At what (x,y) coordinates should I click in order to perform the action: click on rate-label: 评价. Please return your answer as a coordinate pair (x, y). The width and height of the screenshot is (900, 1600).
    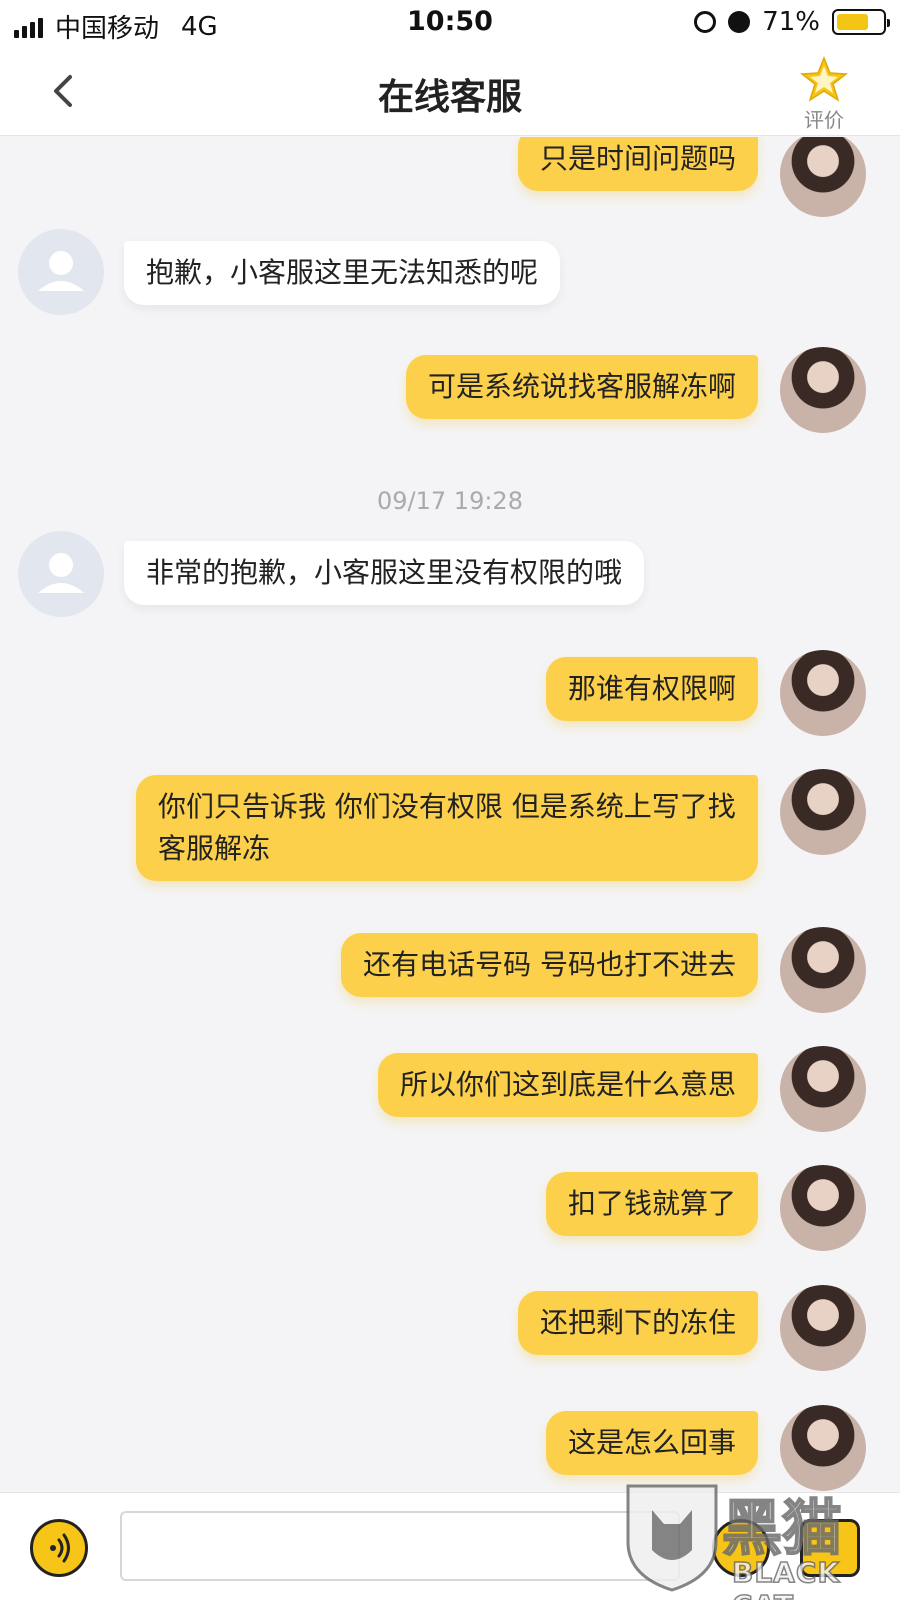
    Looking at the image, I should click on (824, 120).